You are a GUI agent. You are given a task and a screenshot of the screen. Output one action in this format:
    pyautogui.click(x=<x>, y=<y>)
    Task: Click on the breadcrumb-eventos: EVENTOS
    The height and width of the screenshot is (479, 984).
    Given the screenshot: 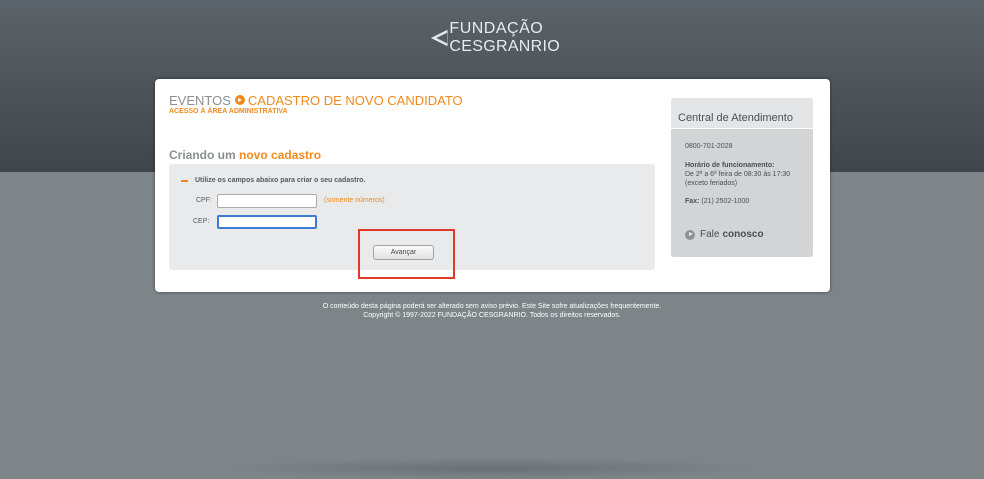 What is the action you would take?
    pyautogui.click(x=200, y=100)
    